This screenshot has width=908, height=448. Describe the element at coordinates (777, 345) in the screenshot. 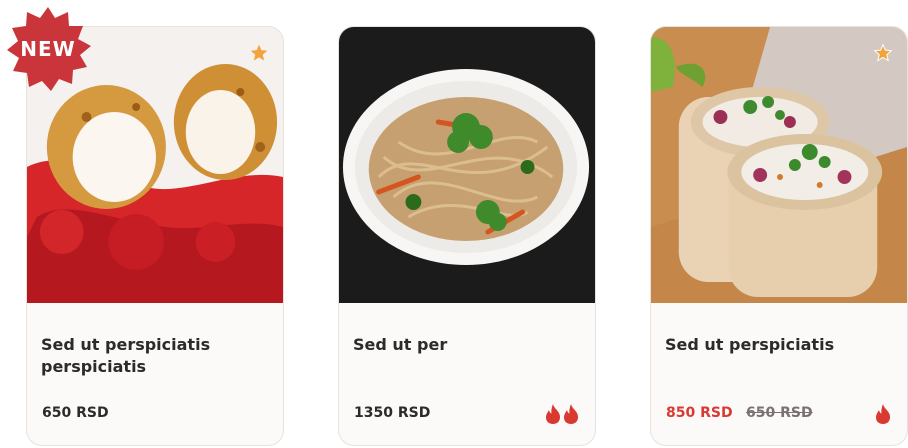

I see `product-title: Sed ut perspiciatis` at that location.